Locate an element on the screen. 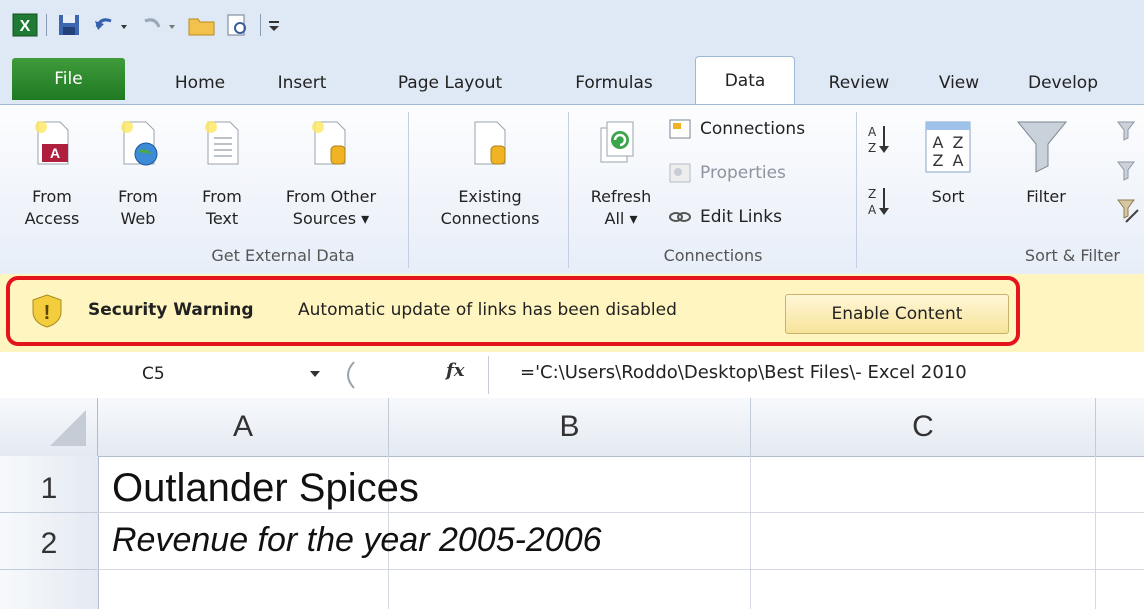  row-header-1: 1 is located at coordinates (49, 484).